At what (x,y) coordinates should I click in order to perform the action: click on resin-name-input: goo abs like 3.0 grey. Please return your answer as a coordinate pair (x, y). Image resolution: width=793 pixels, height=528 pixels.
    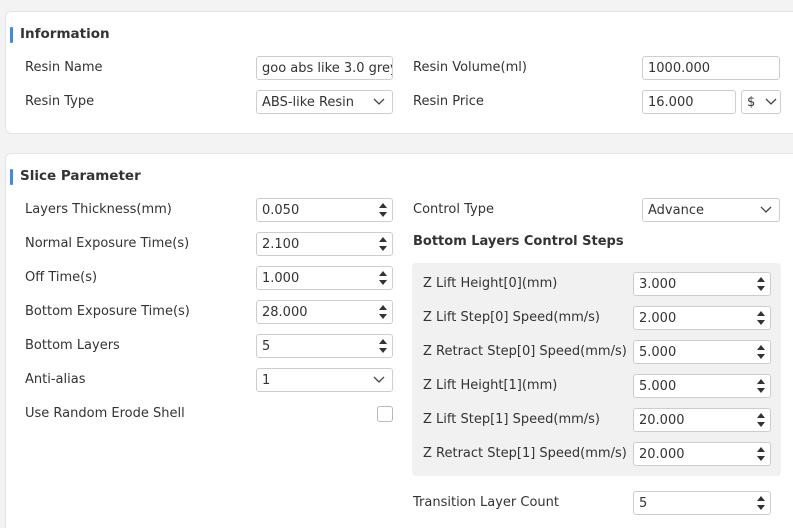
    Looking at the image, I should click on (324, 68).